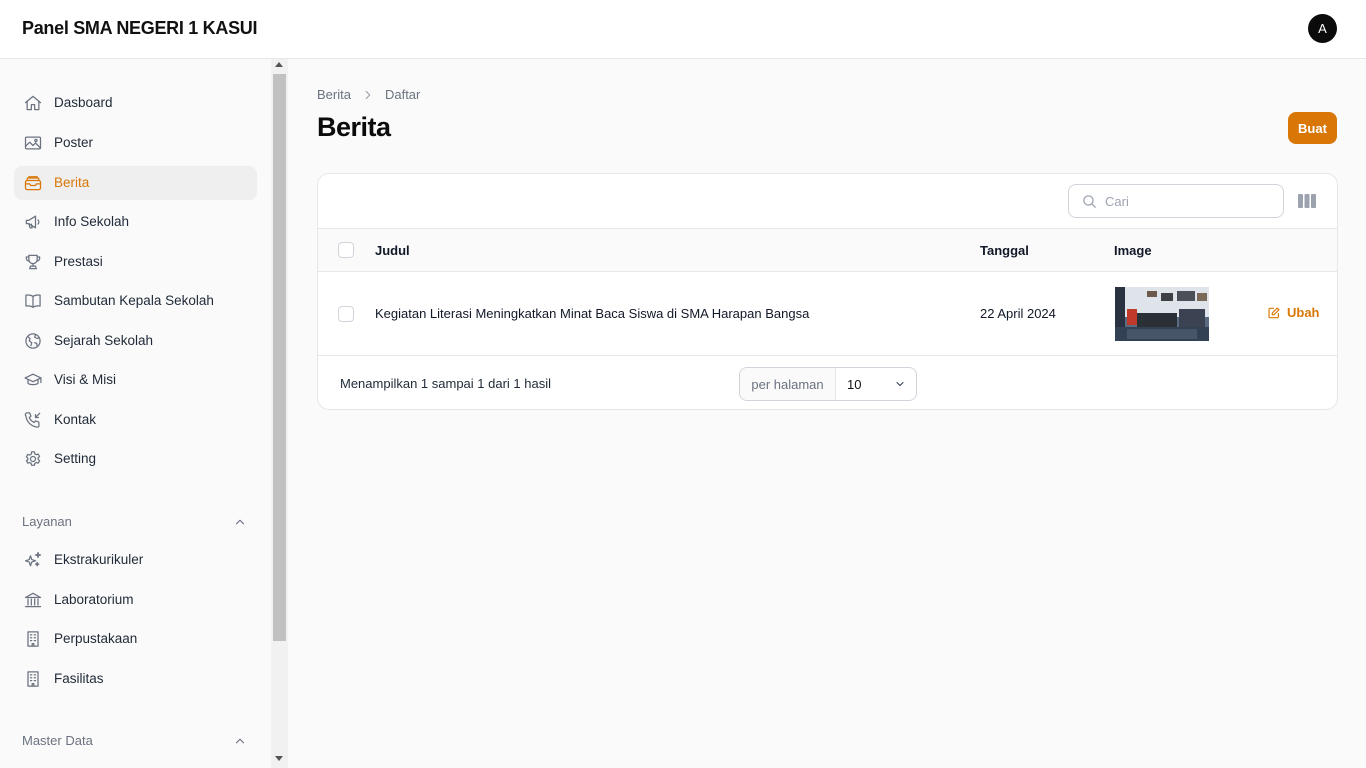  I want to click on per-page-value: 10, so click(854, 384).